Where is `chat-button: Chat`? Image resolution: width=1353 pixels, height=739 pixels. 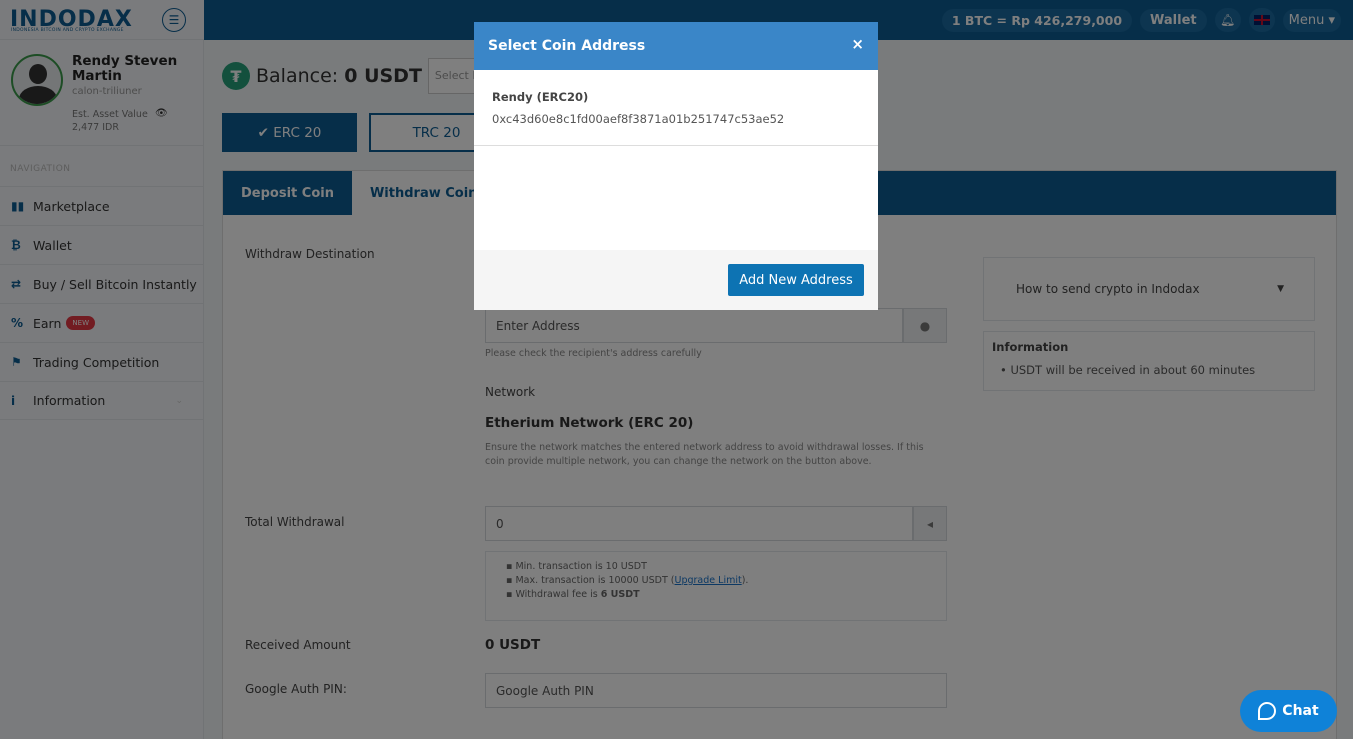 chat-button: Chat is located at coordinates (1288, 711).